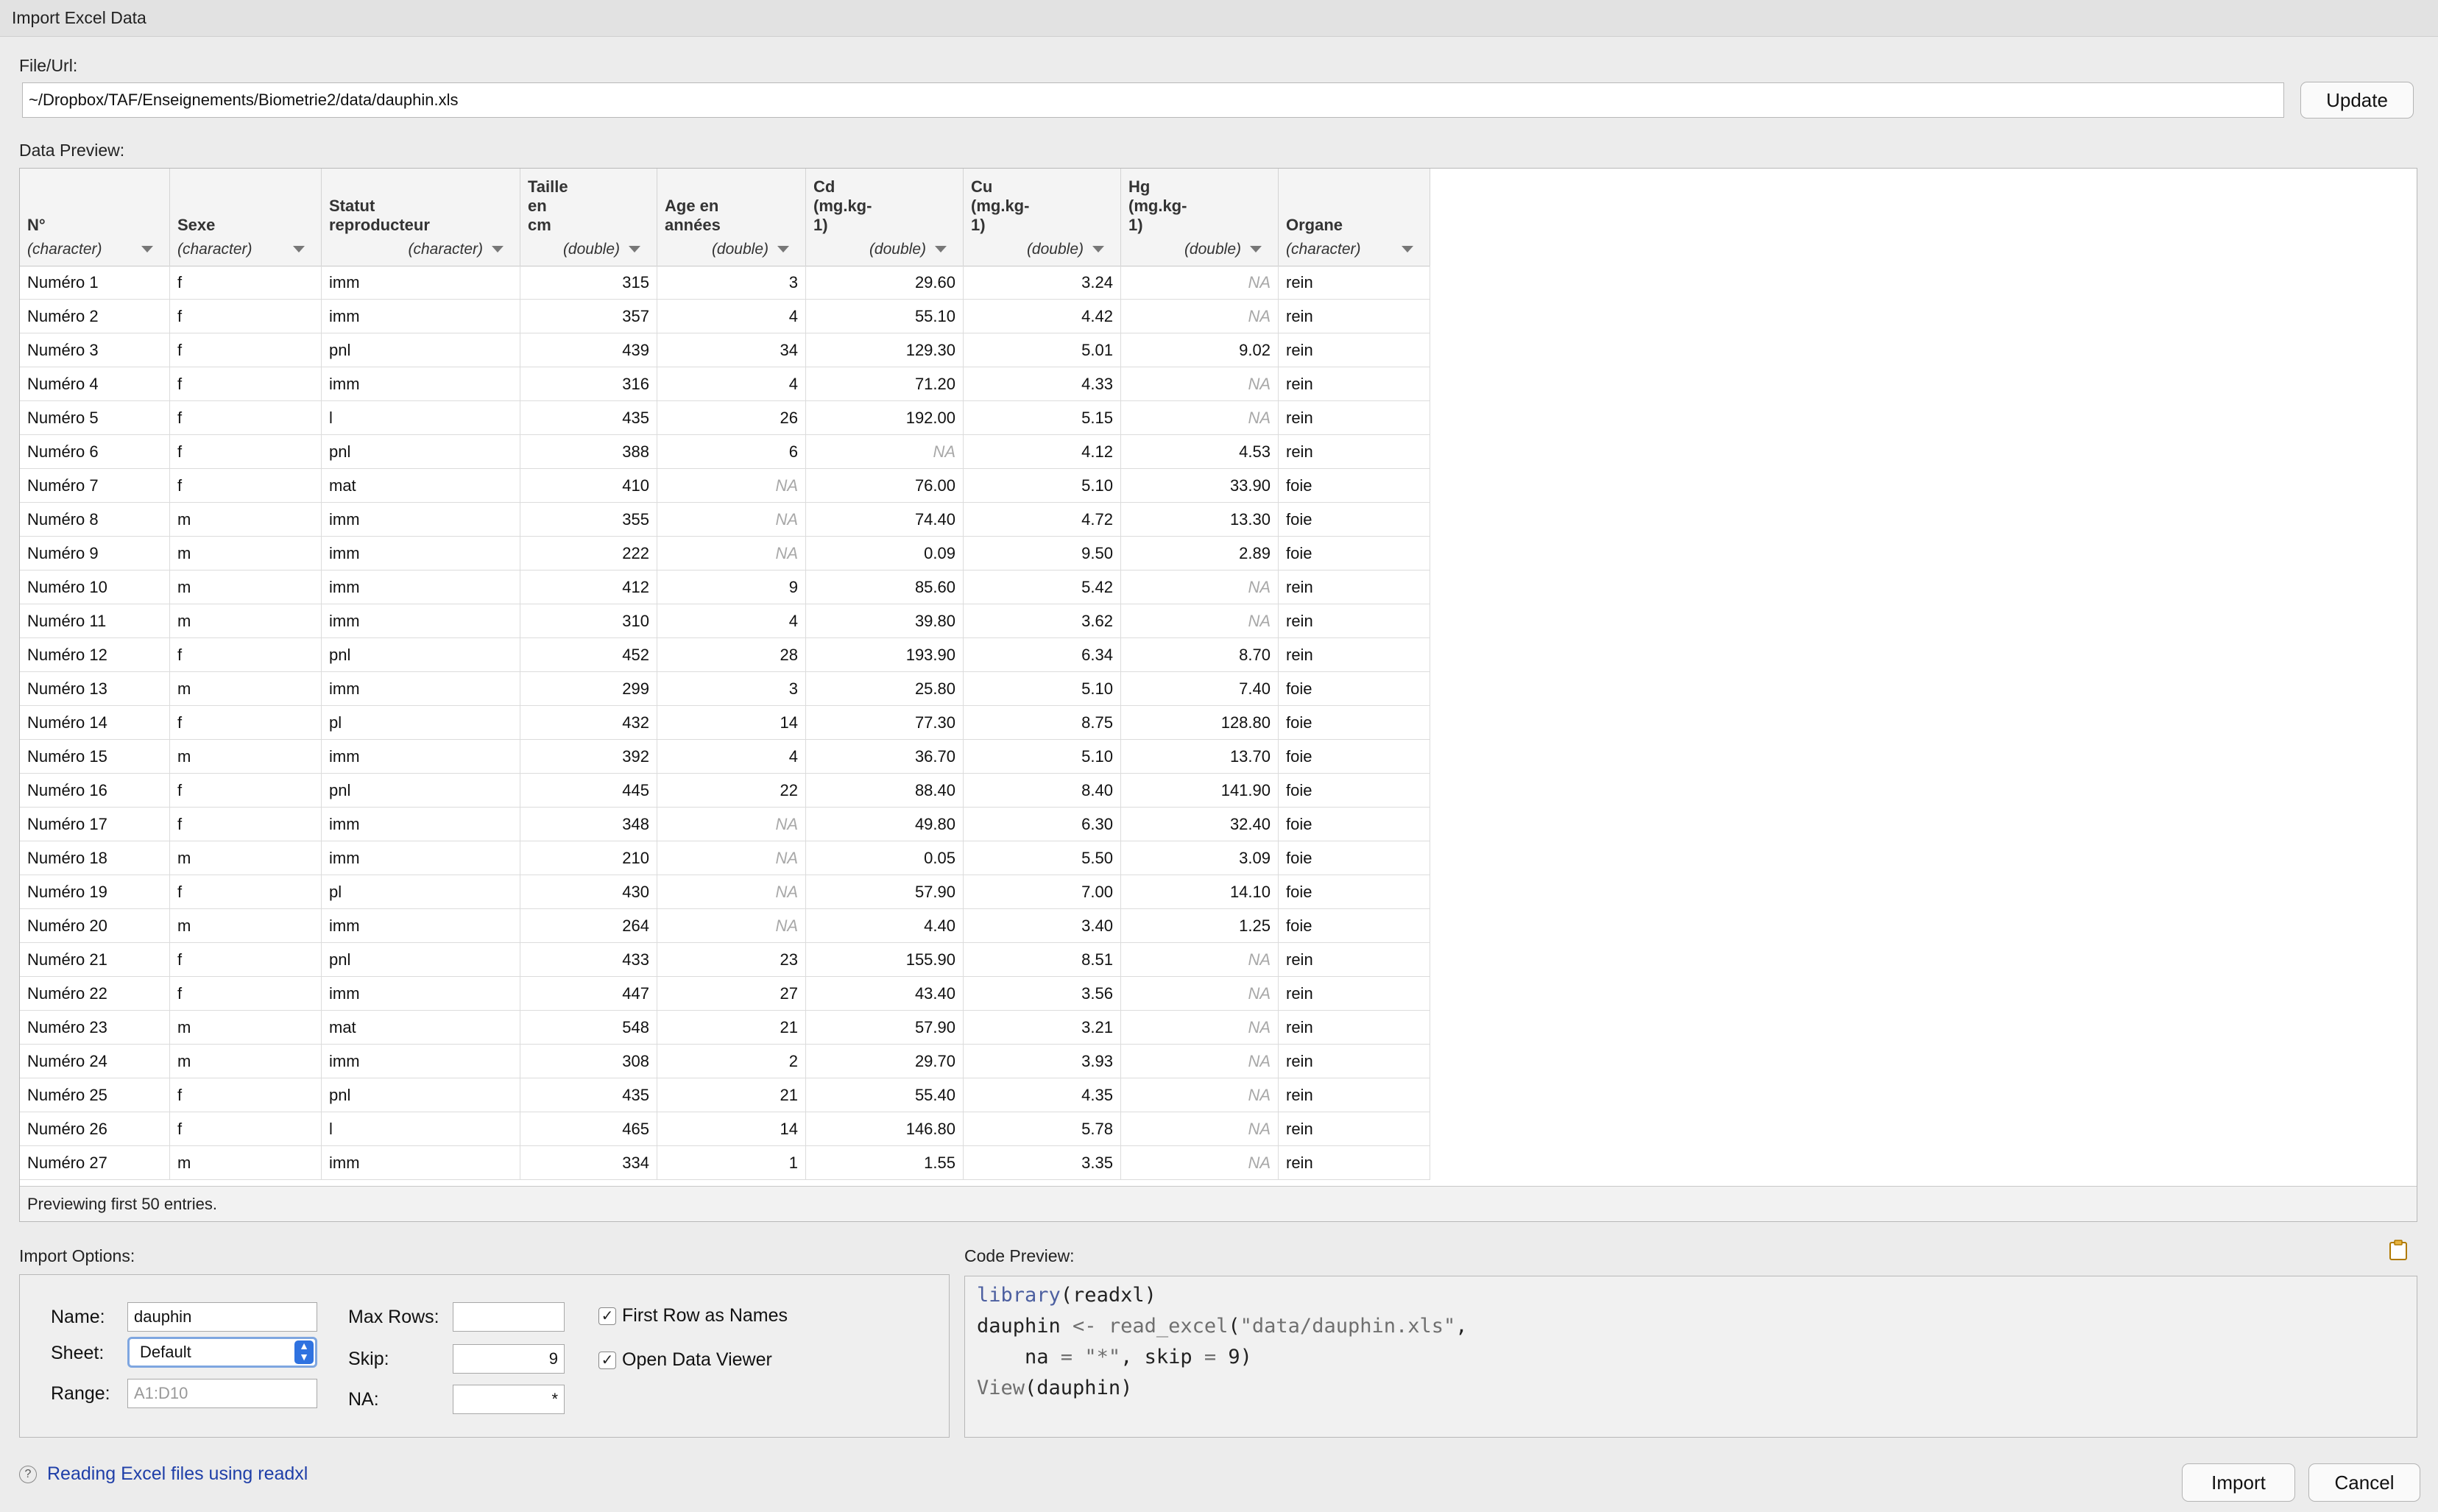  What do you see at coordinates (731, 655) in the screenshot?
I see `table-cell: 28` at bounding box center [731, 655].